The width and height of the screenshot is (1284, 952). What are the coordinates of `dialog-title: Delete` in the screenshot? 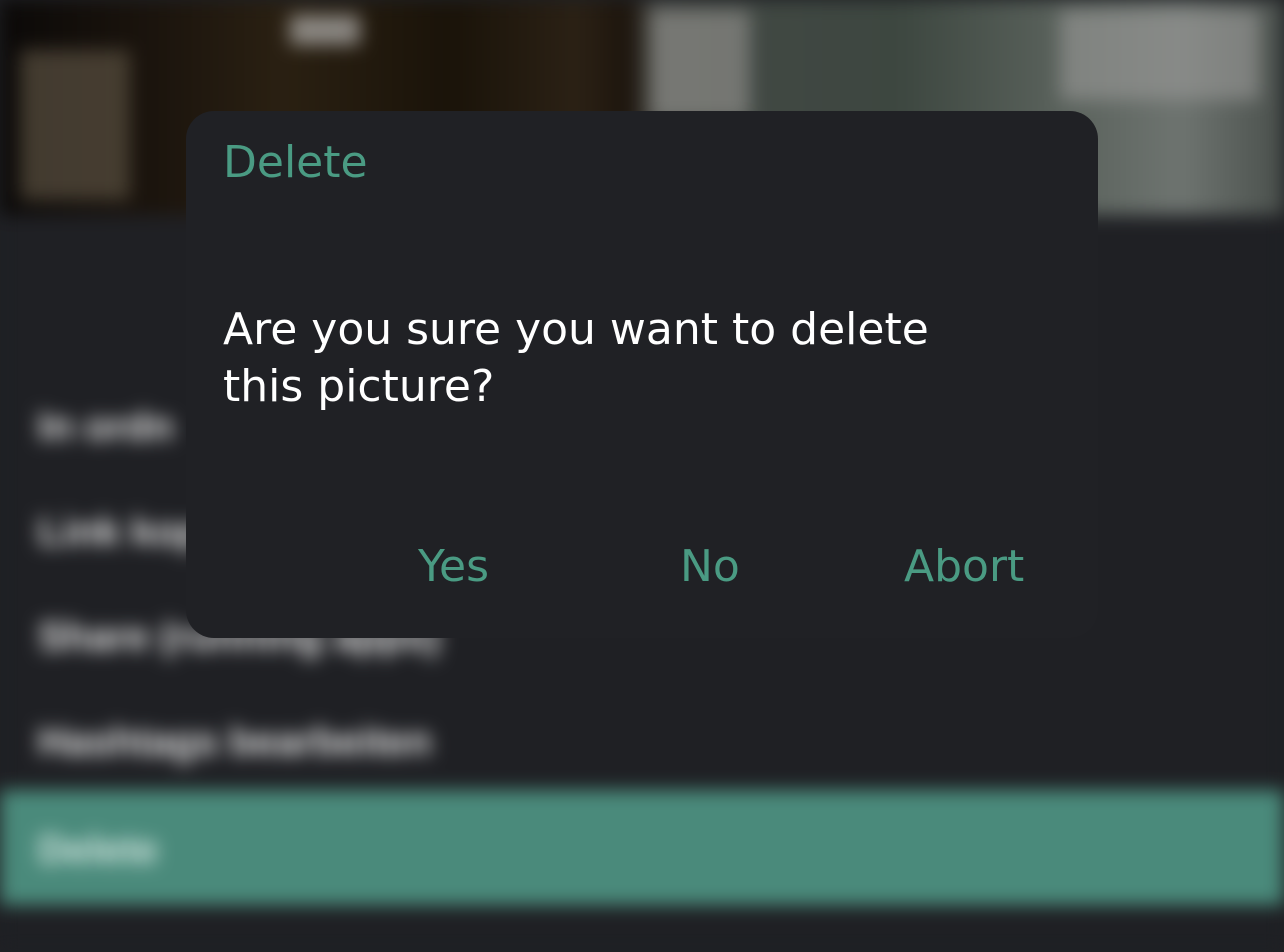 It's located at (295, 162).